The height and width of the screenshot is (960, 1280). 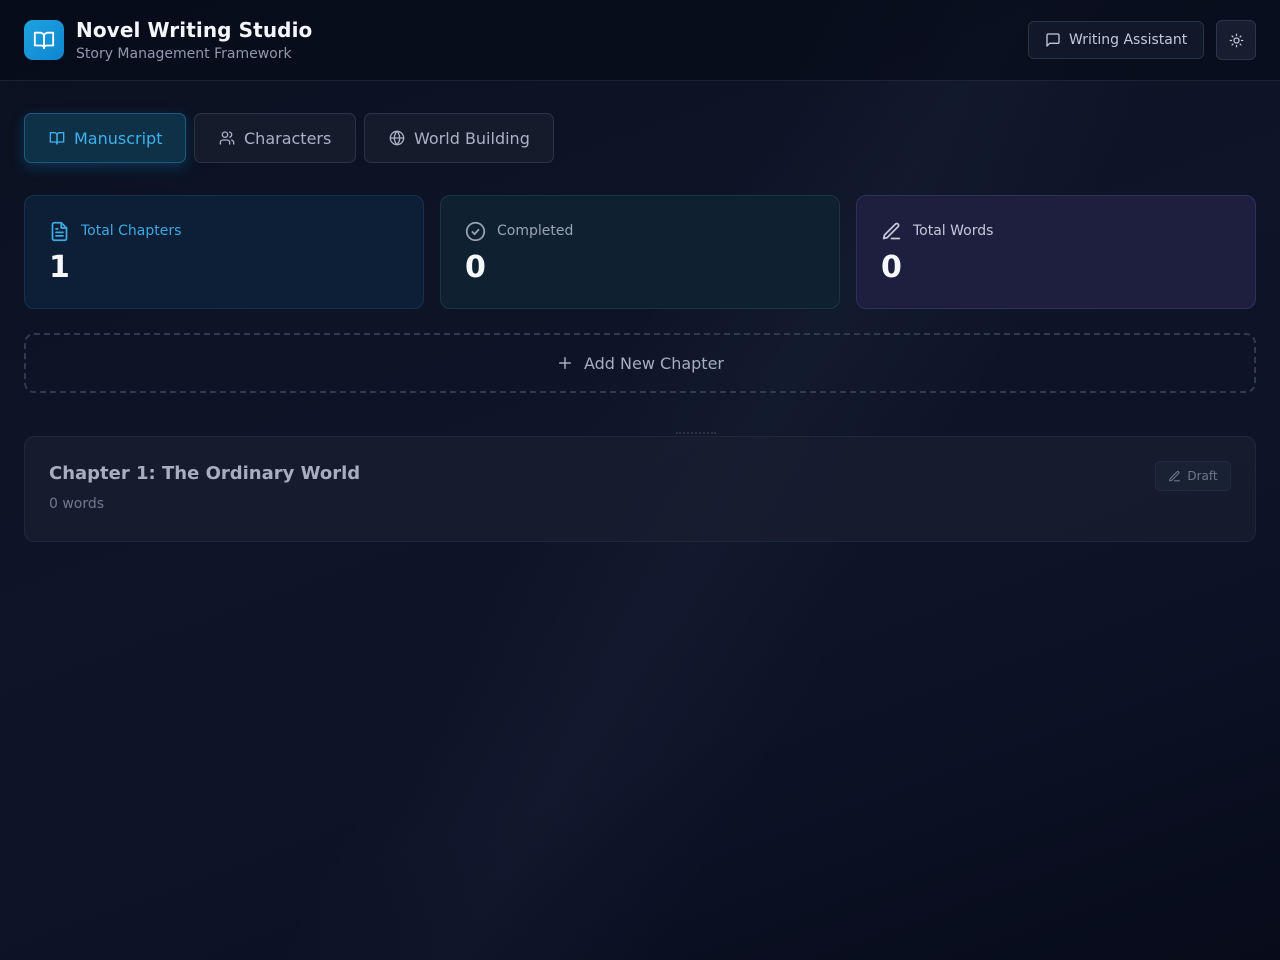 What do you see at coordinates (653, 363) in the screenshot?
I see `add-chapter-label: Add New Chapter` at bounding box center [653, 363].